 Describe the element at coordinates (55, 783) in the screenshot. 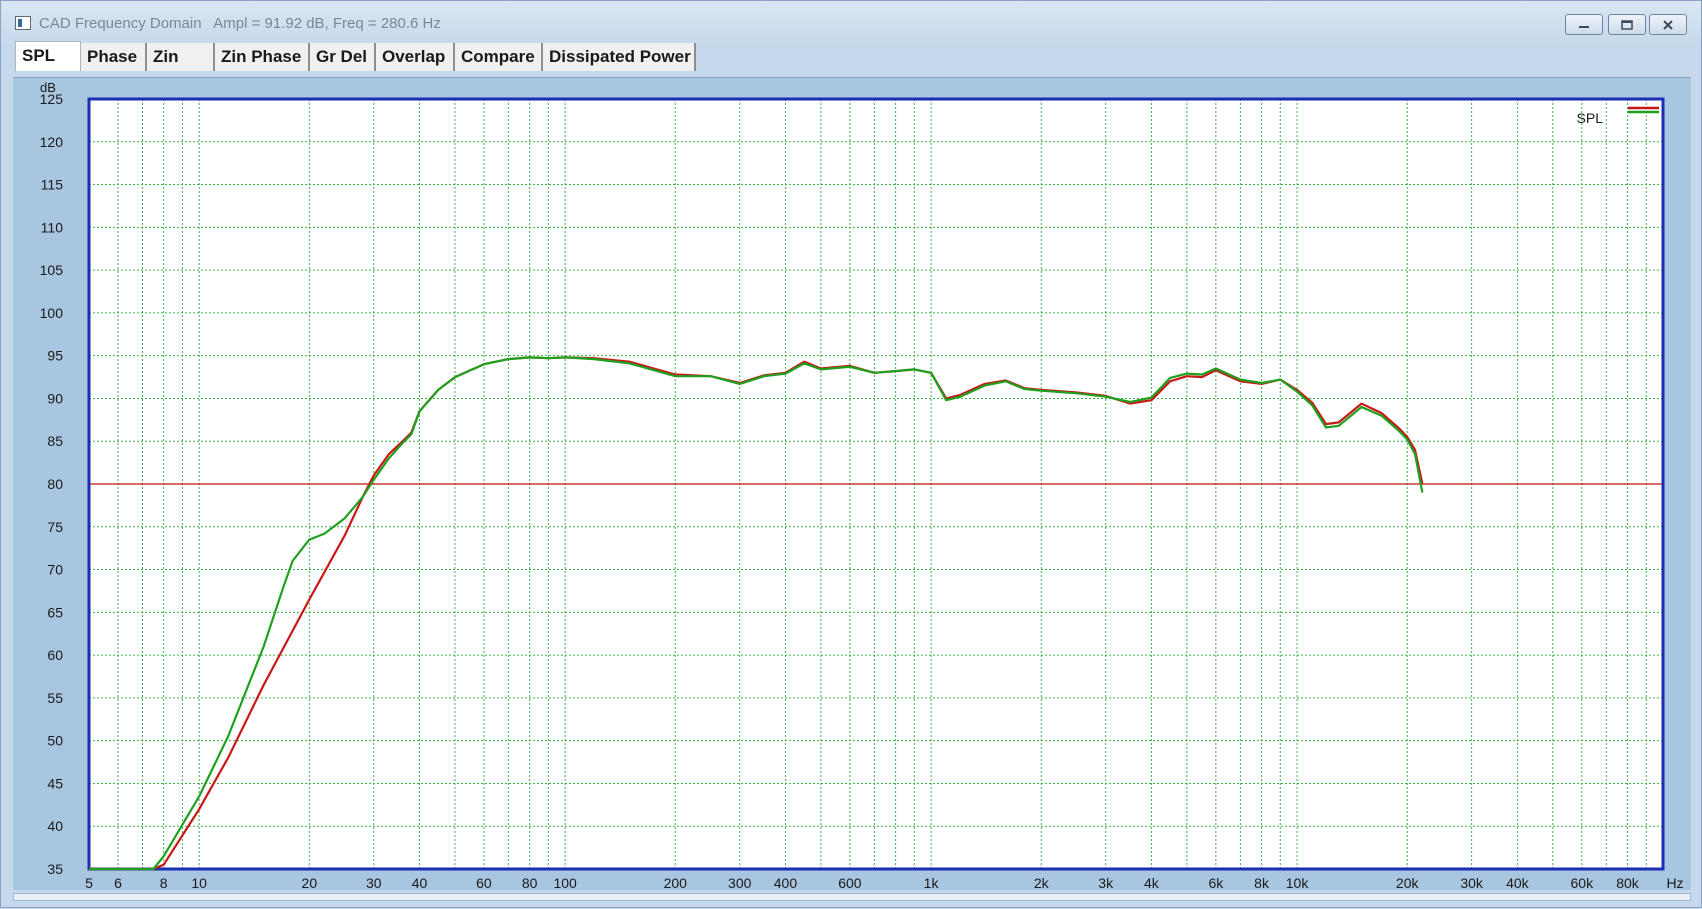

I see `y-tick-label: 45` at that location.